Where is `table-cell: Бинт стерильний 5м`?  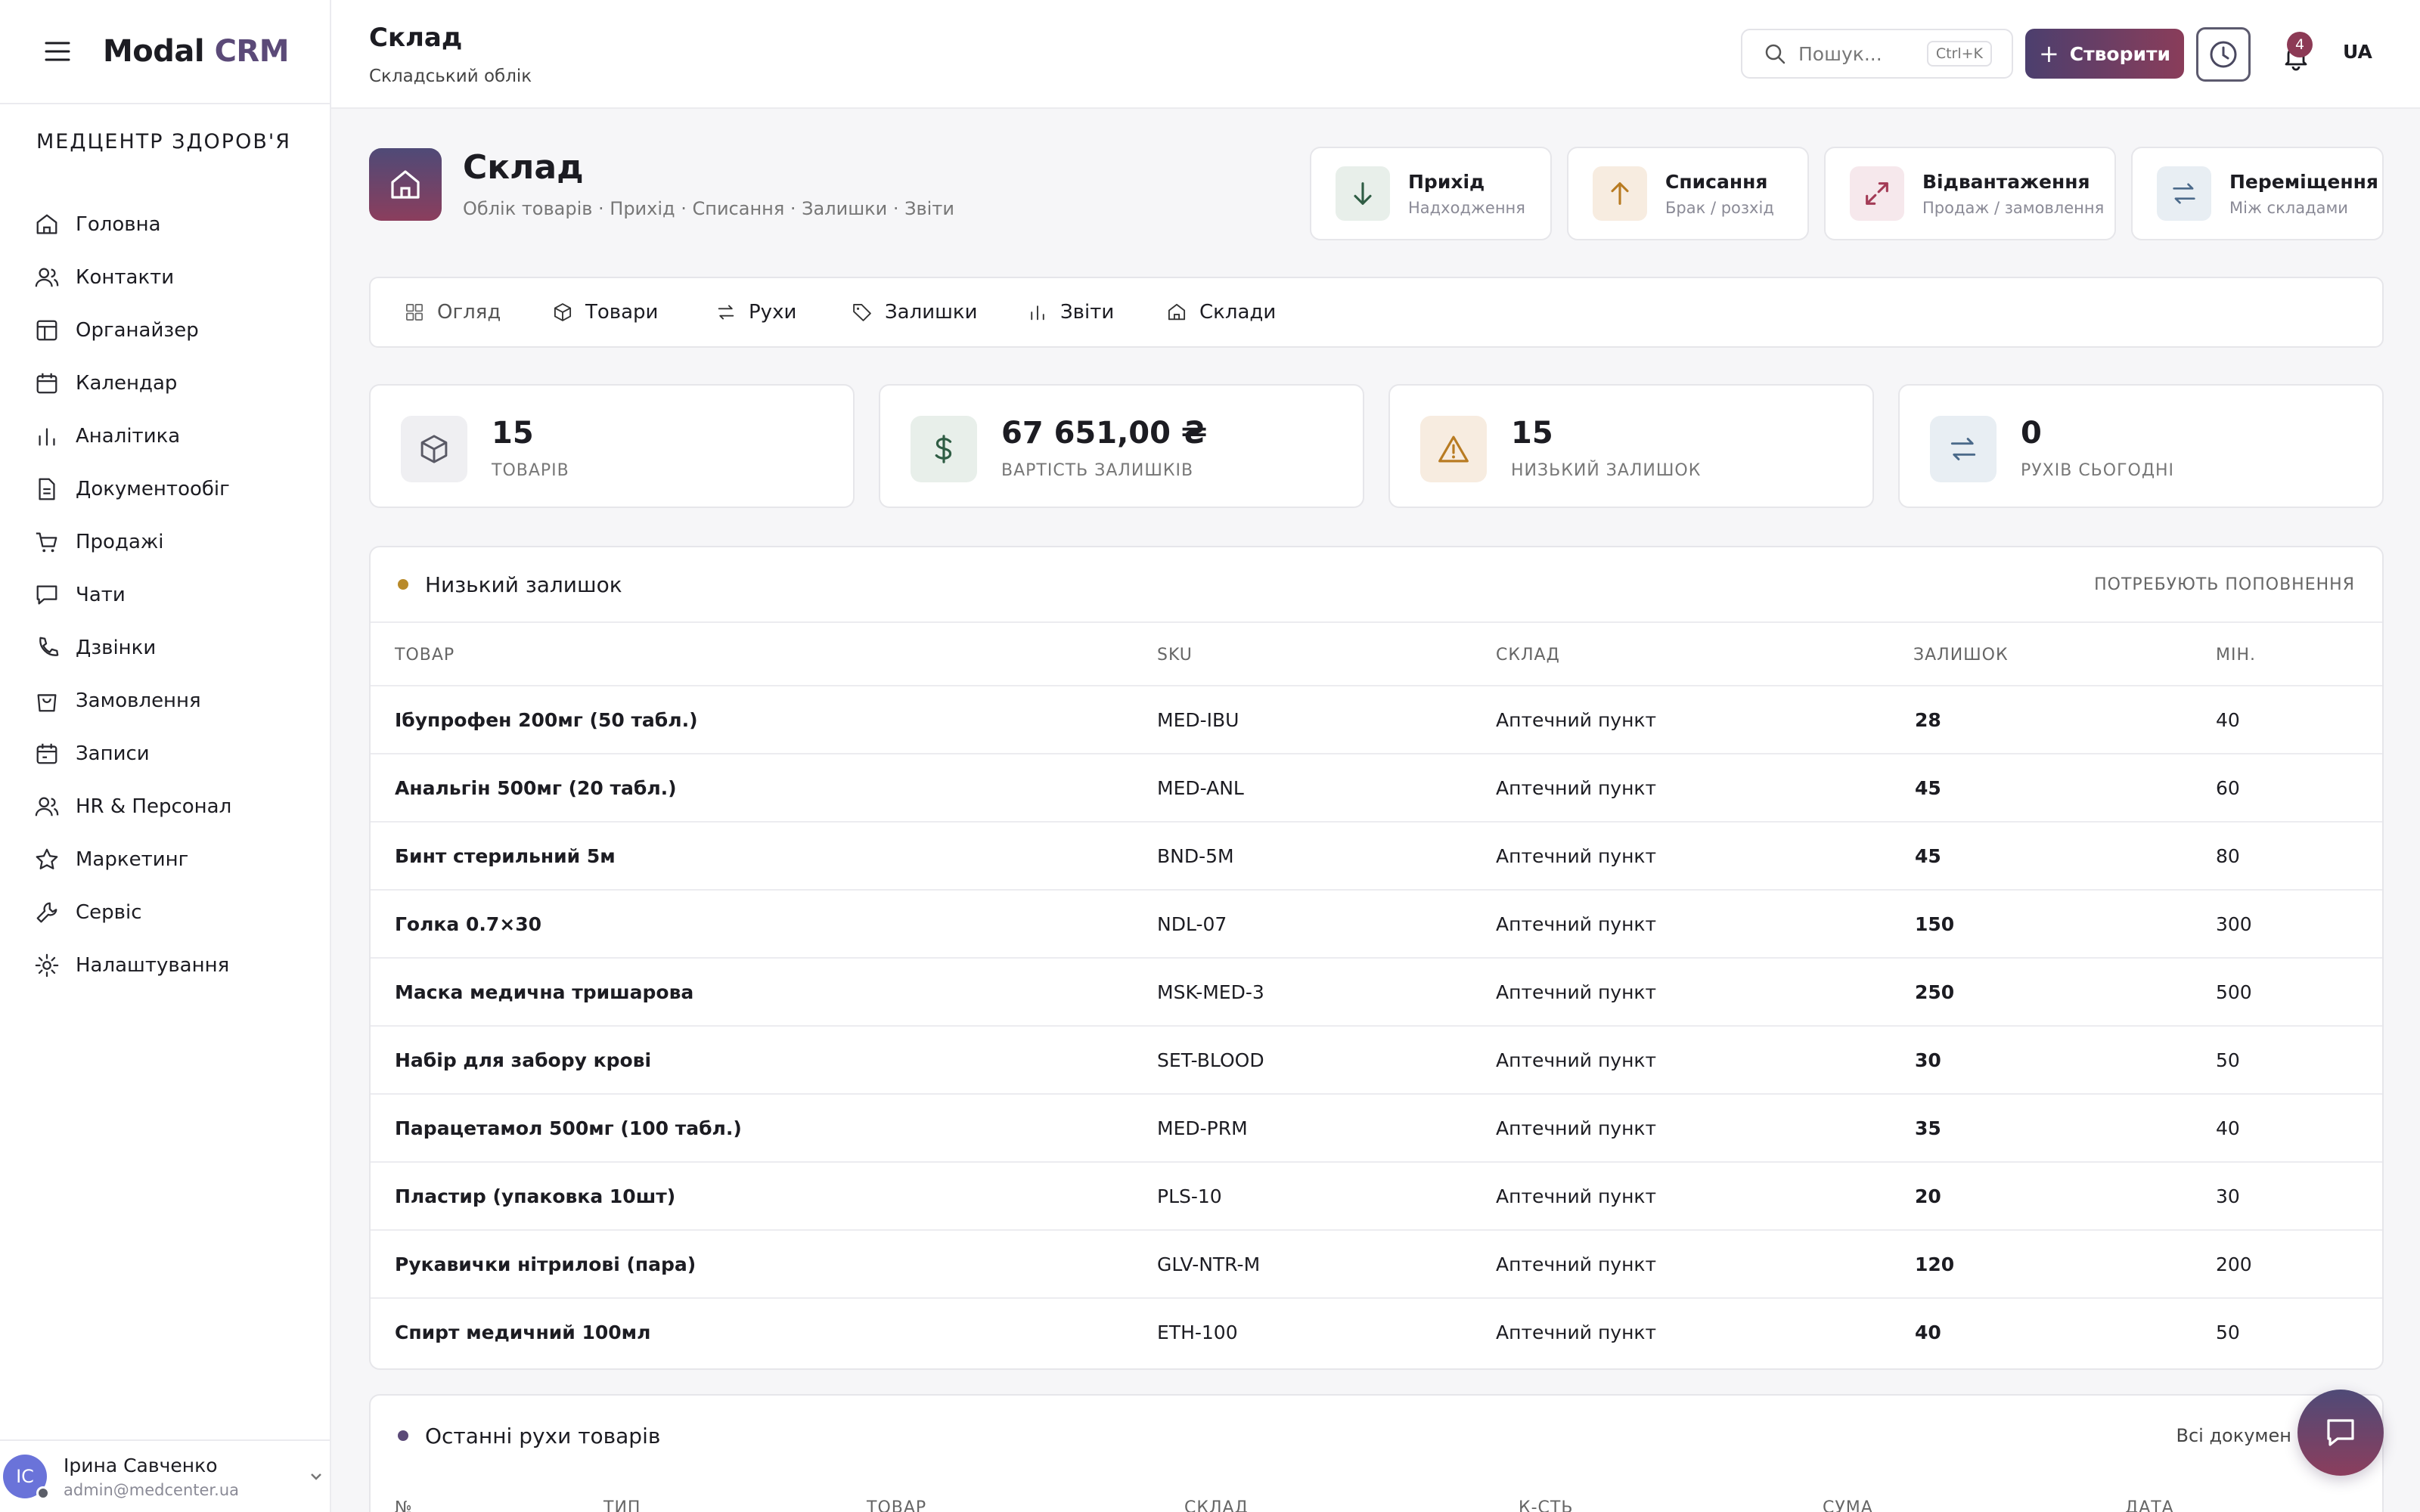 table-cell: Бинт стерильний 5м is located at coordinates (505, 856).